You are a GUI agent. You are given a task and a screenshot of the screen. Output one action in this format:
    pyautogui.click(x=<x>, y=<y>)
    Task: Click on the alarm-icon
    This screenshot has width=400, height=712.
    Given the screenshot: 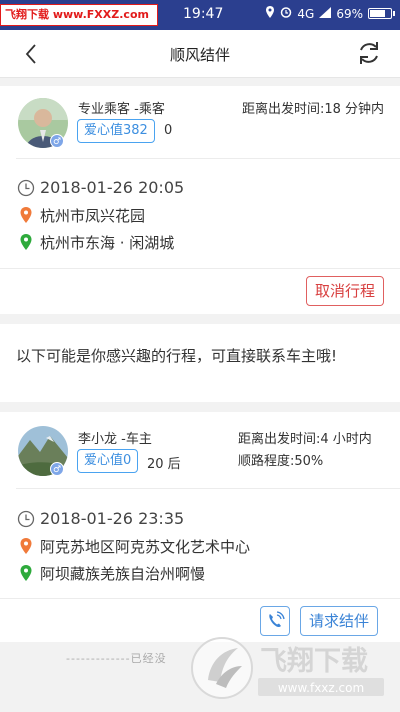 What is the action you would take?
    pyautogui.click(x=286, y=13)
    